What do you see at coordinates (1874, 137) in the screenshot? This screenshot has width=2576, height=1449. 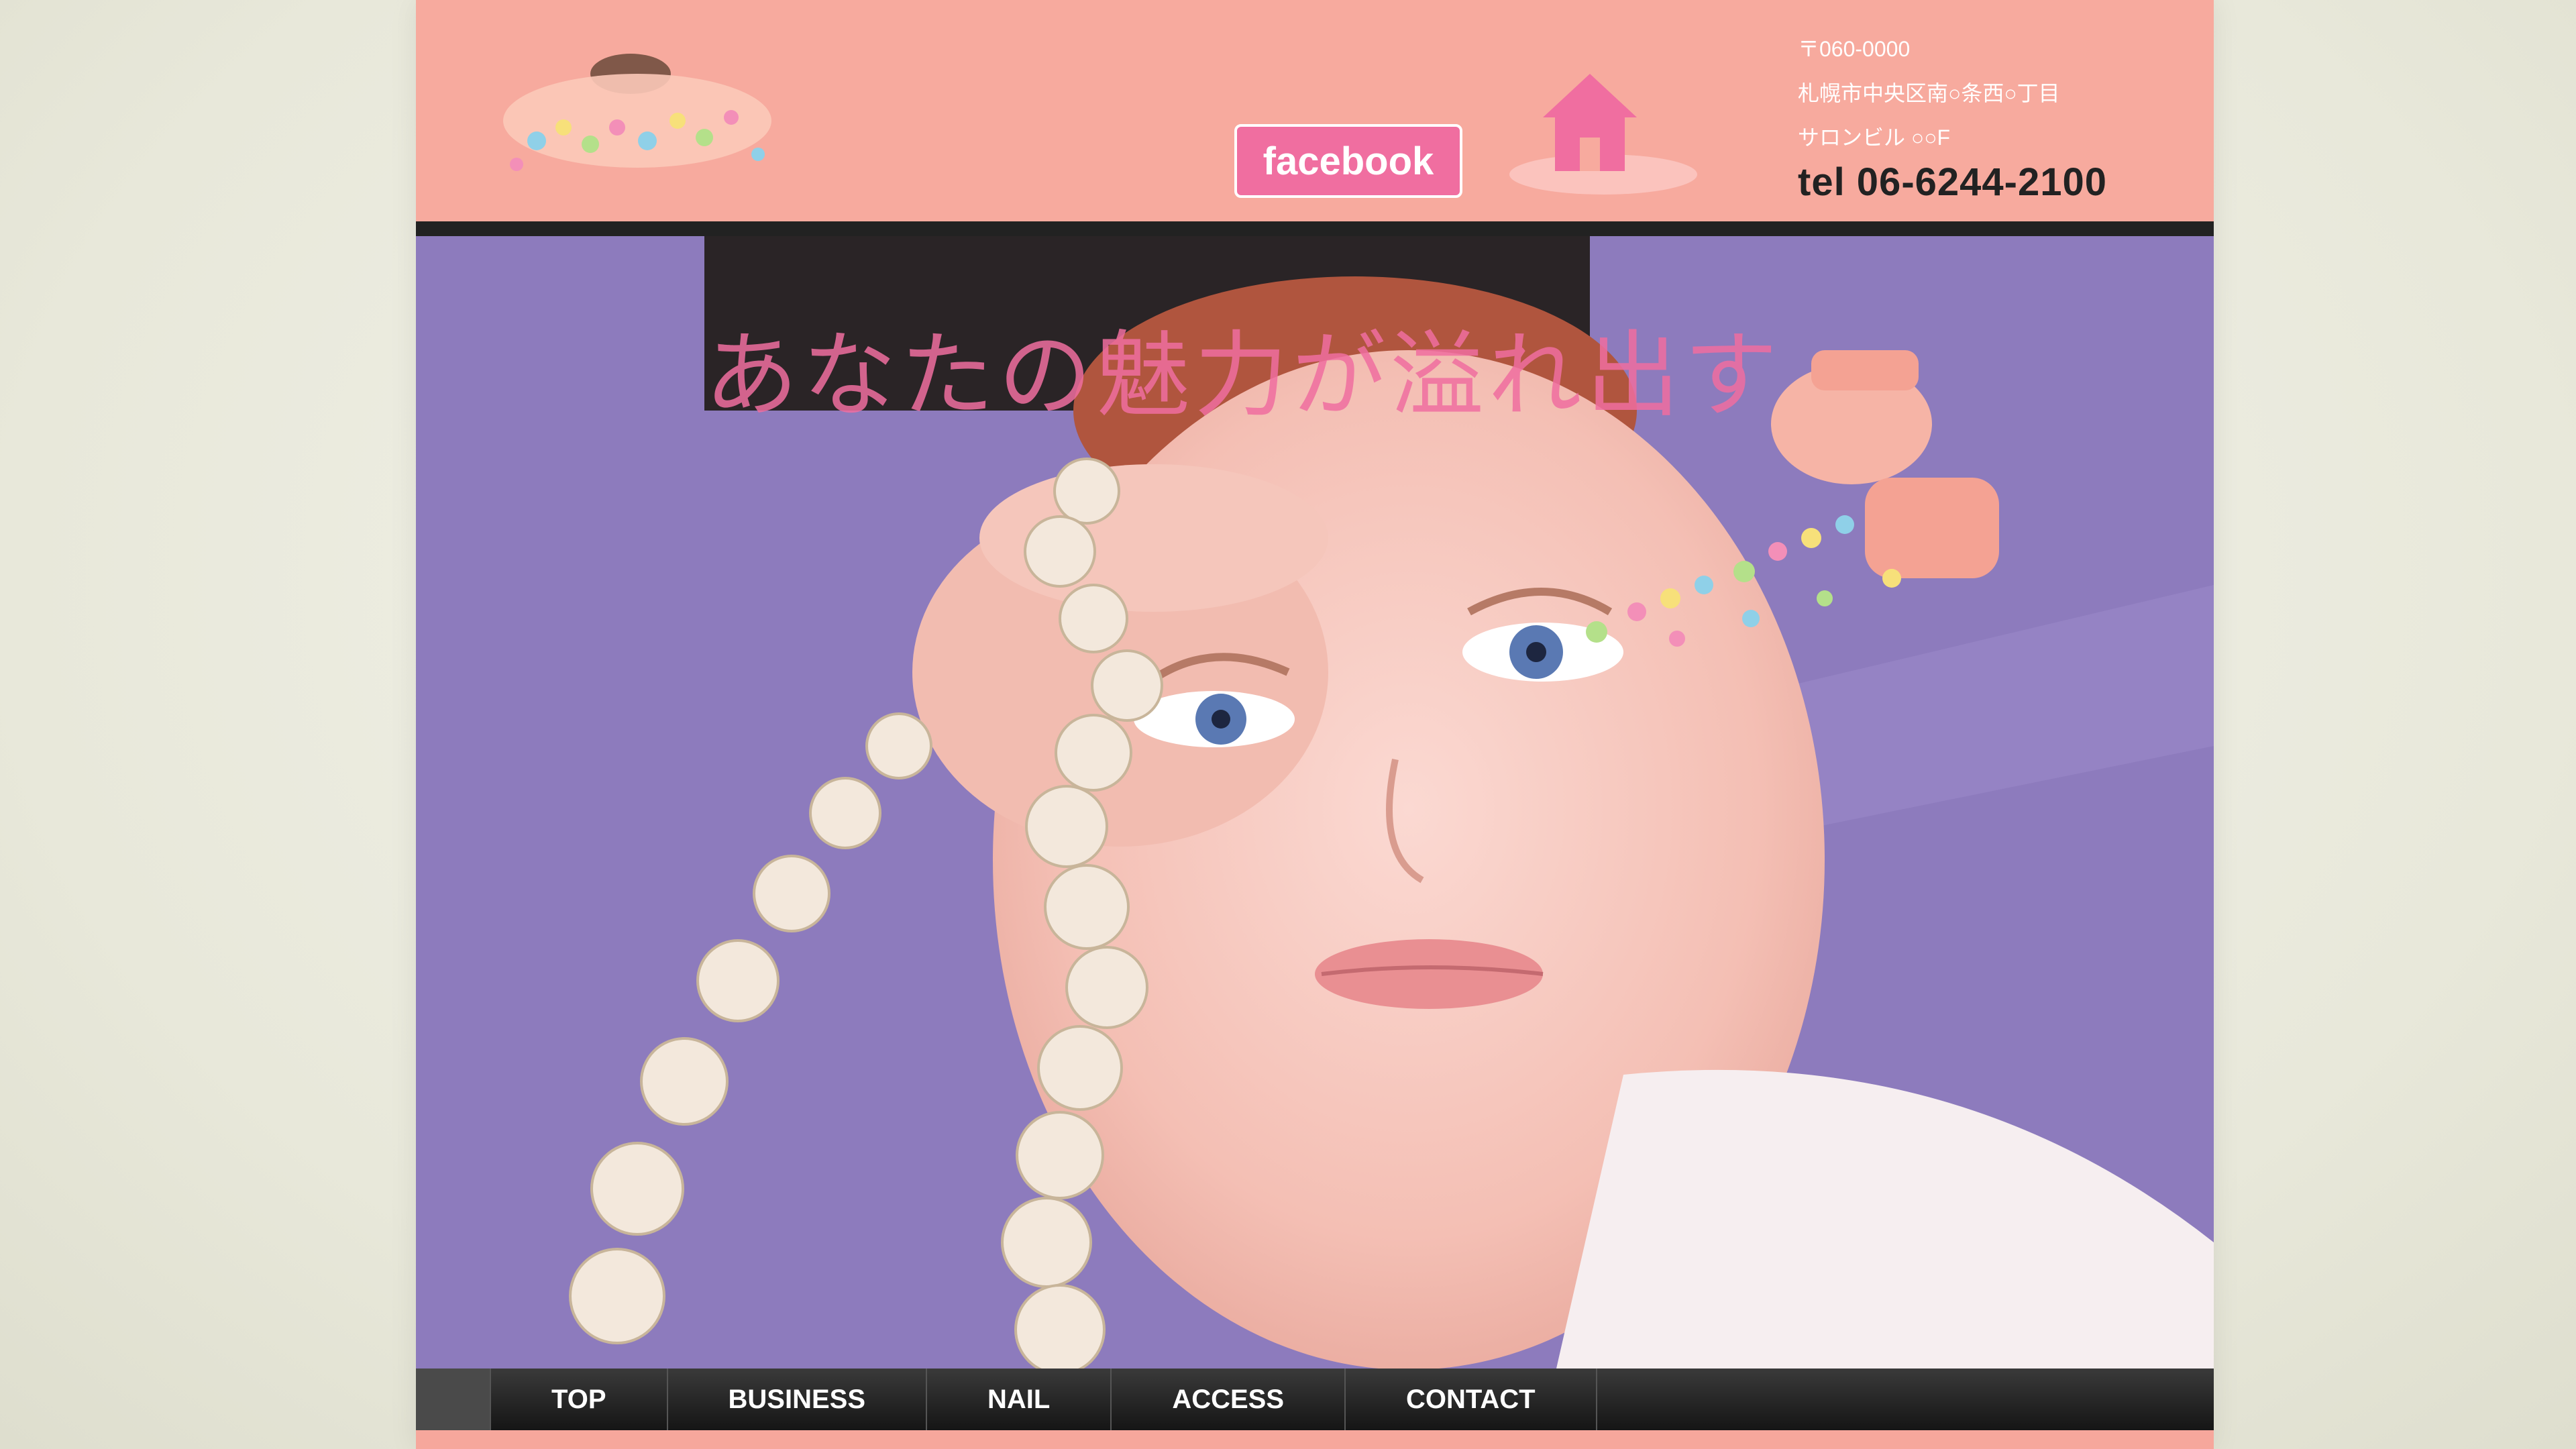 I see `address-line: サロンビル ○○F` at bounding box center [1874, 137].